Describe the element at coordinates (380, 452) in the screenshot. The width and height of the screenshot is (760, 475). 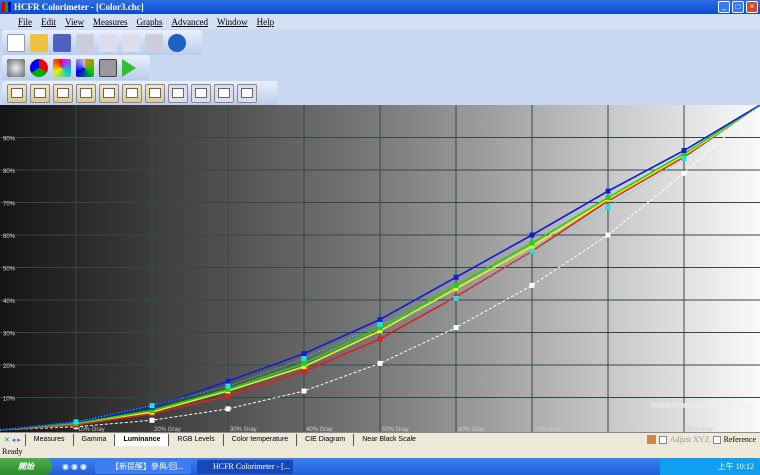
I see `status-bar: Ready` at that location.